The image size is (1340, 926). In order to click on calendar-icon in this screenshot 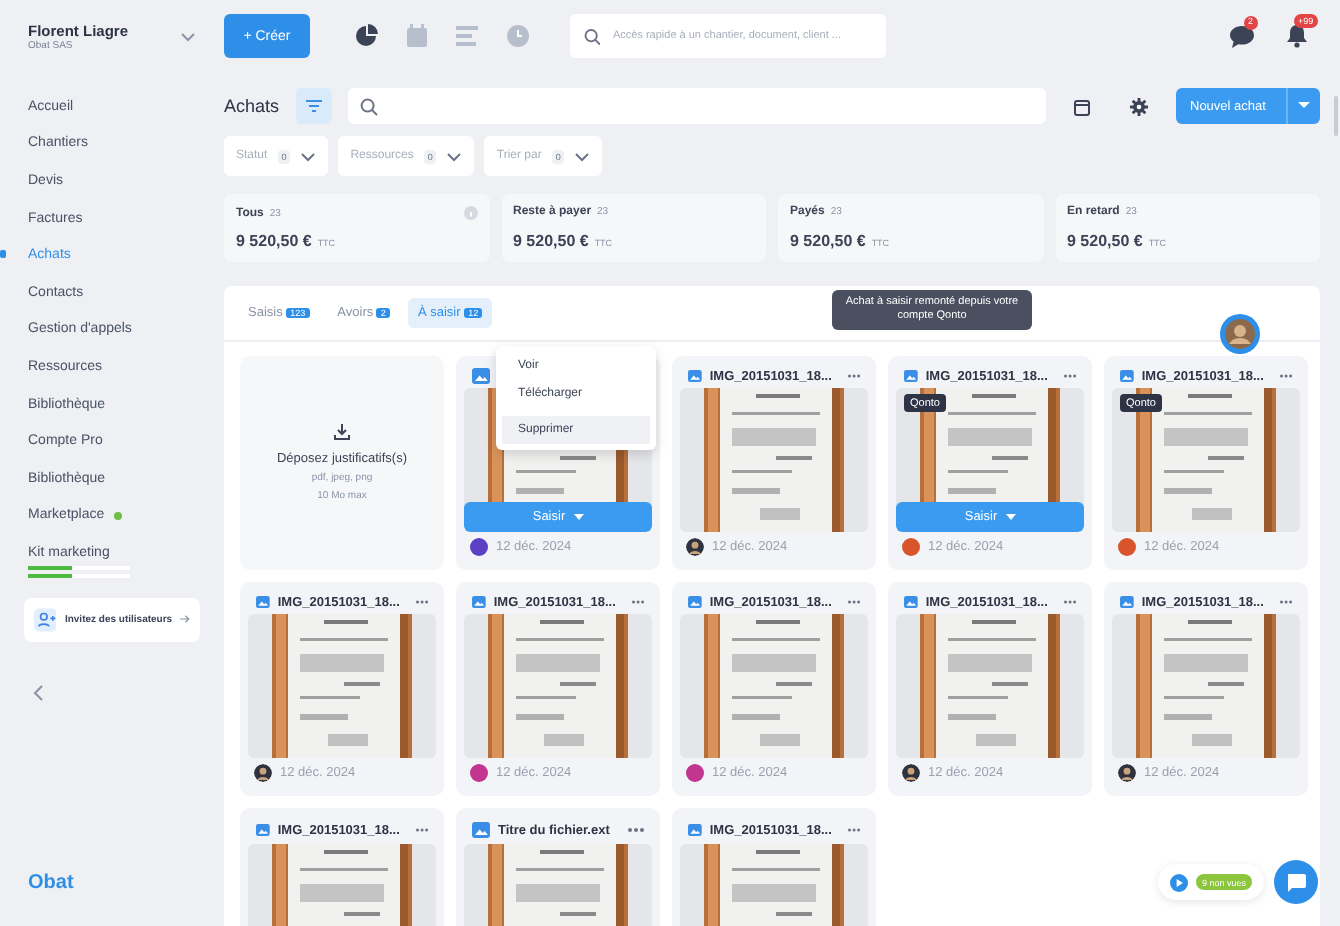, I will do `click(1082, 106)`.